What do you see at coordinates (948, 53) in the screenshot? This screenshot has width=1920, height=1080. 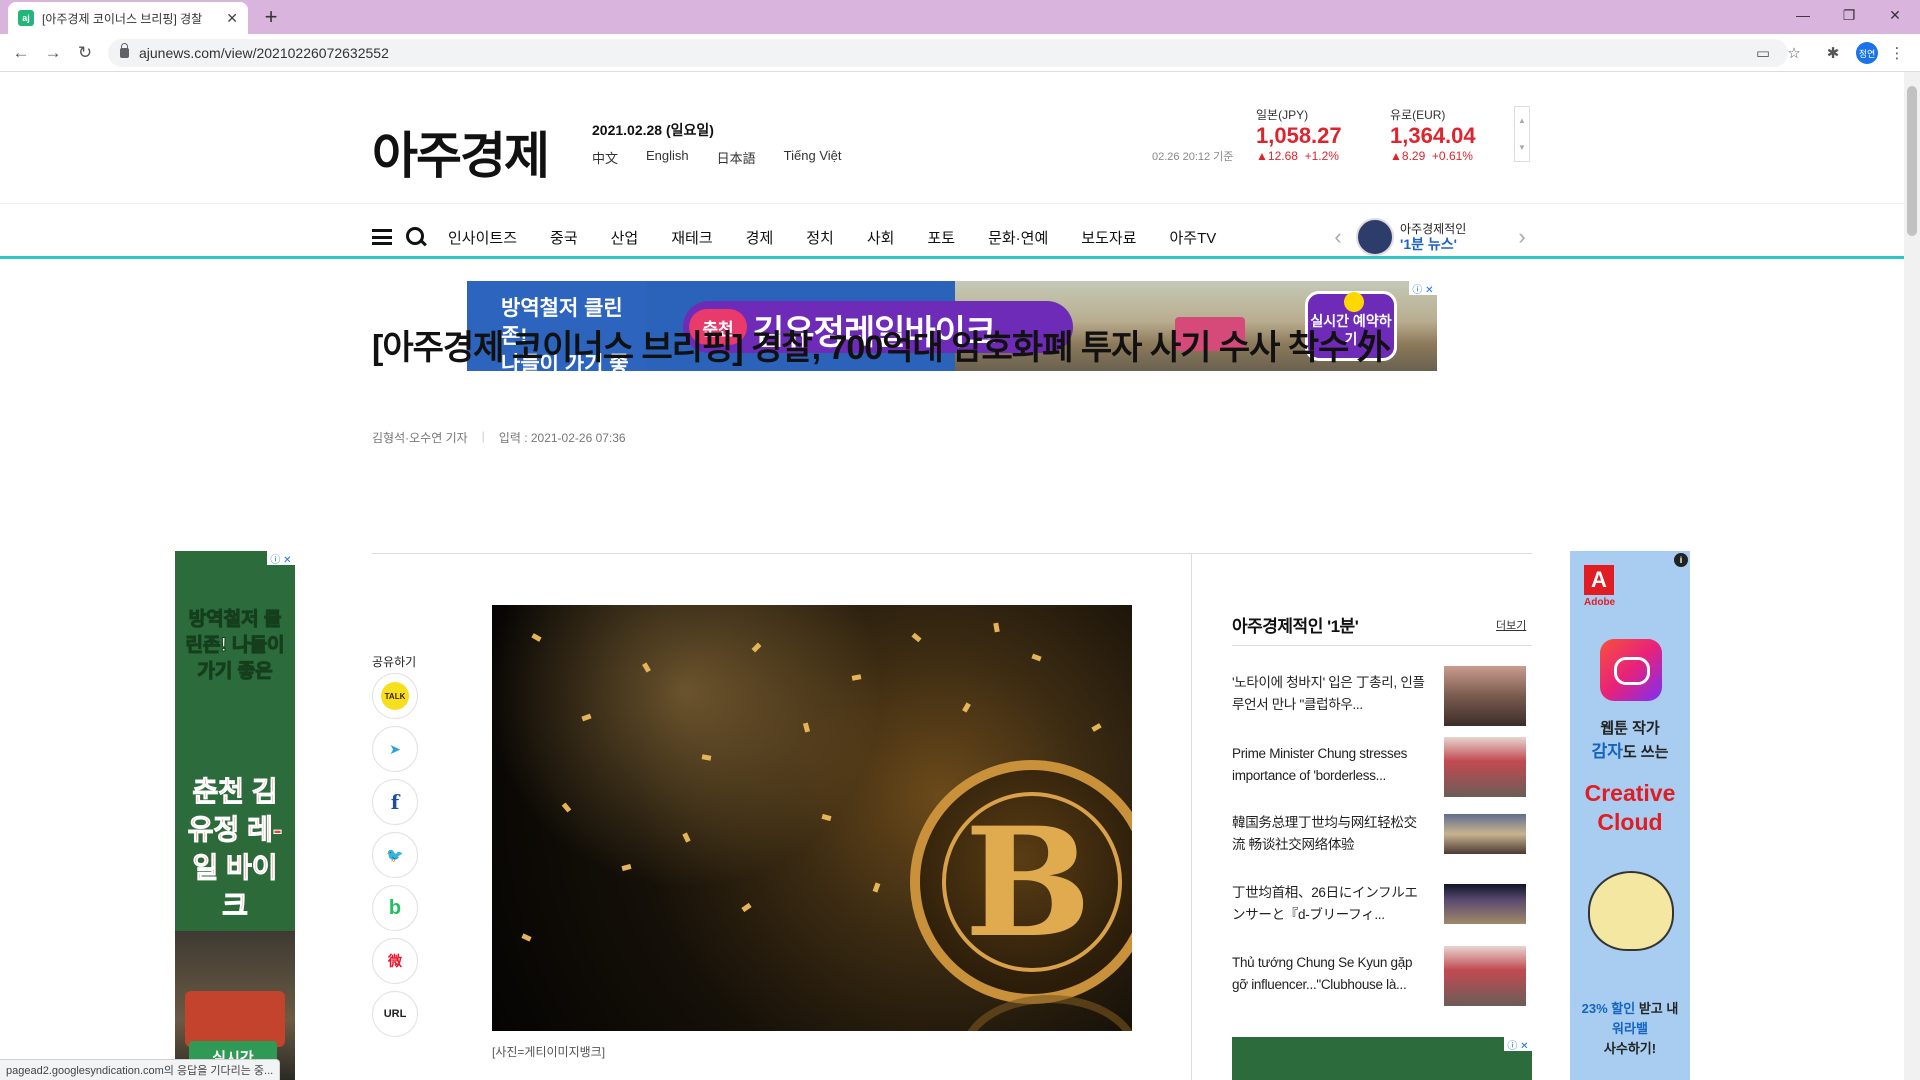 I see `address-bar: ajunews.com/view/20210226072632552` at bounding box center [948, 53].